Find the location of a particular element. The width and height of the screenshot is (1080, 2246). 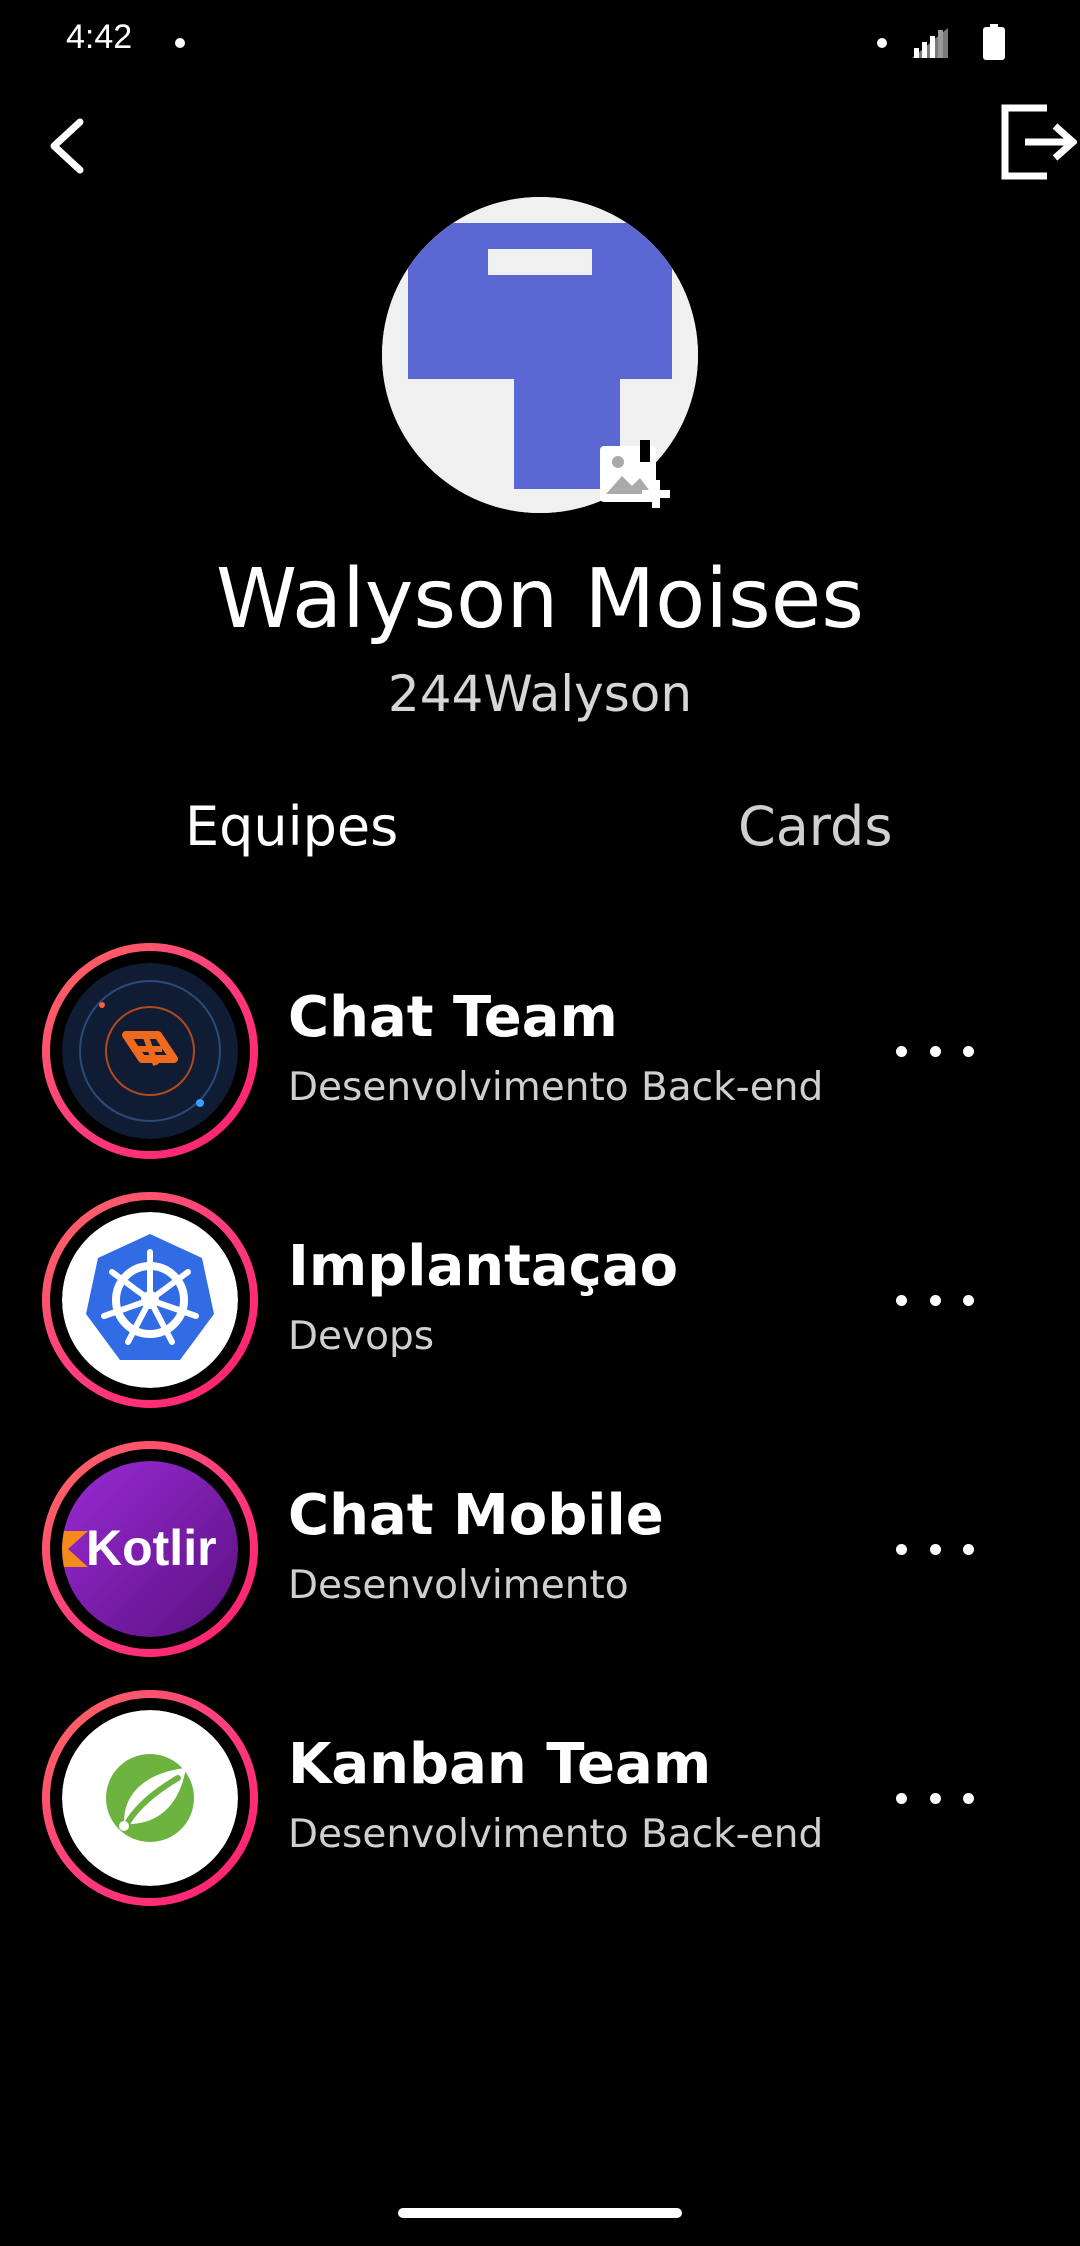

team-list-item: Chat Team Desenvolvimento Back-end is located at coordinates (540, 1058).